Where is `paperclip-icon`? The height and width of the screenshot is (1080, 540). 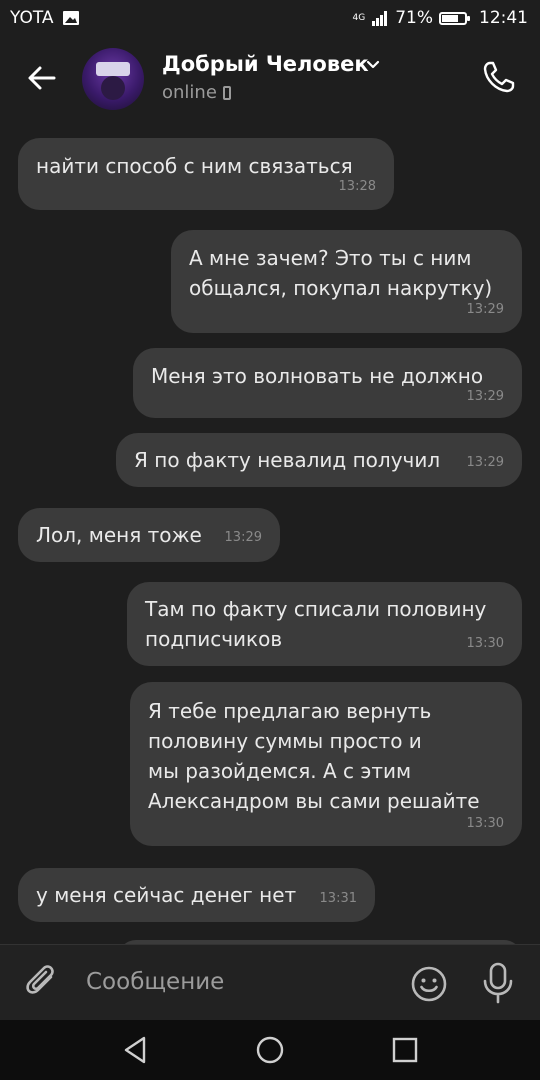 paperclip-icon is located at coordinates (42, 983).